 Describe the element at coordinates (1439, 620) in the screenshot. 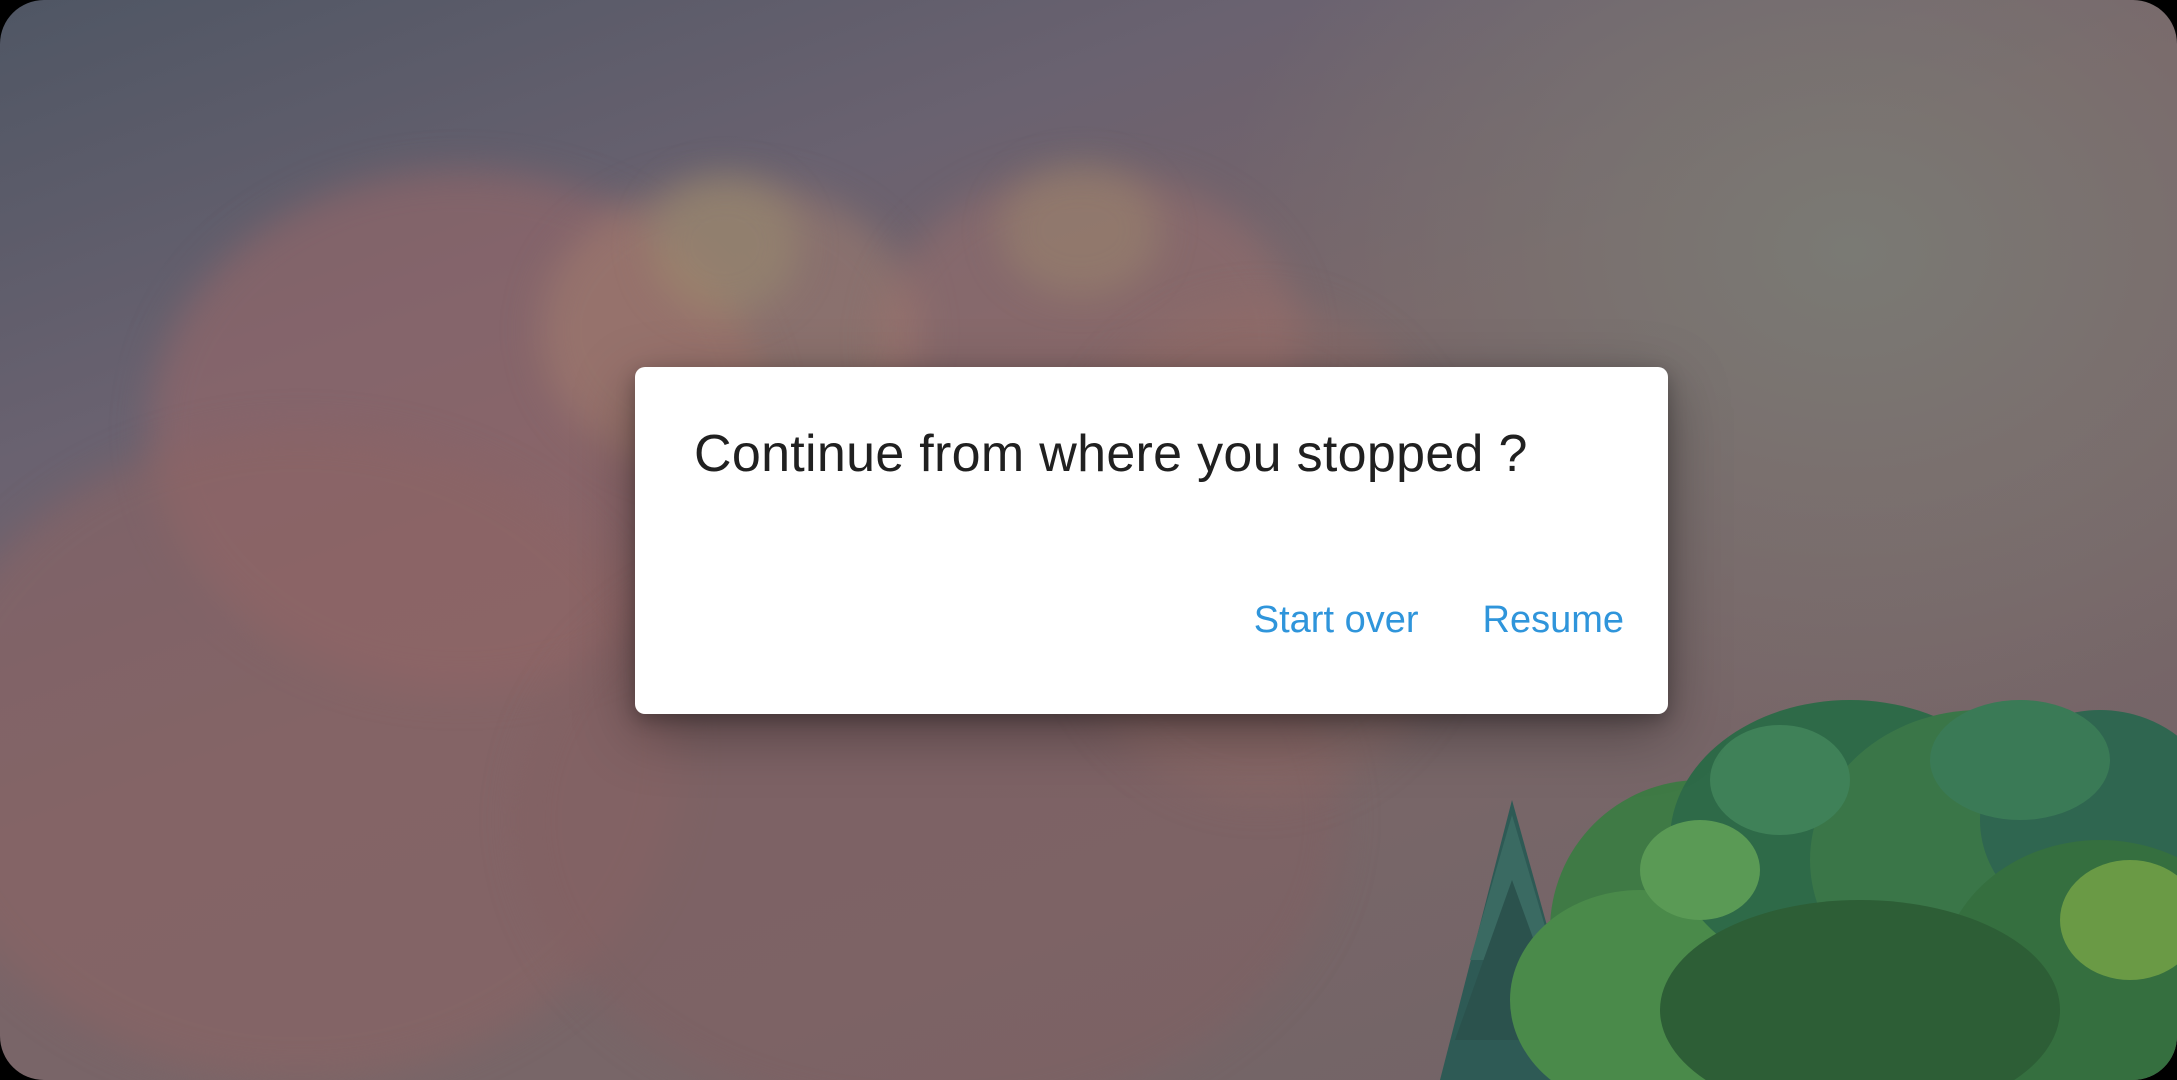

I see `dialog-actions: Start over Resume` at that location.